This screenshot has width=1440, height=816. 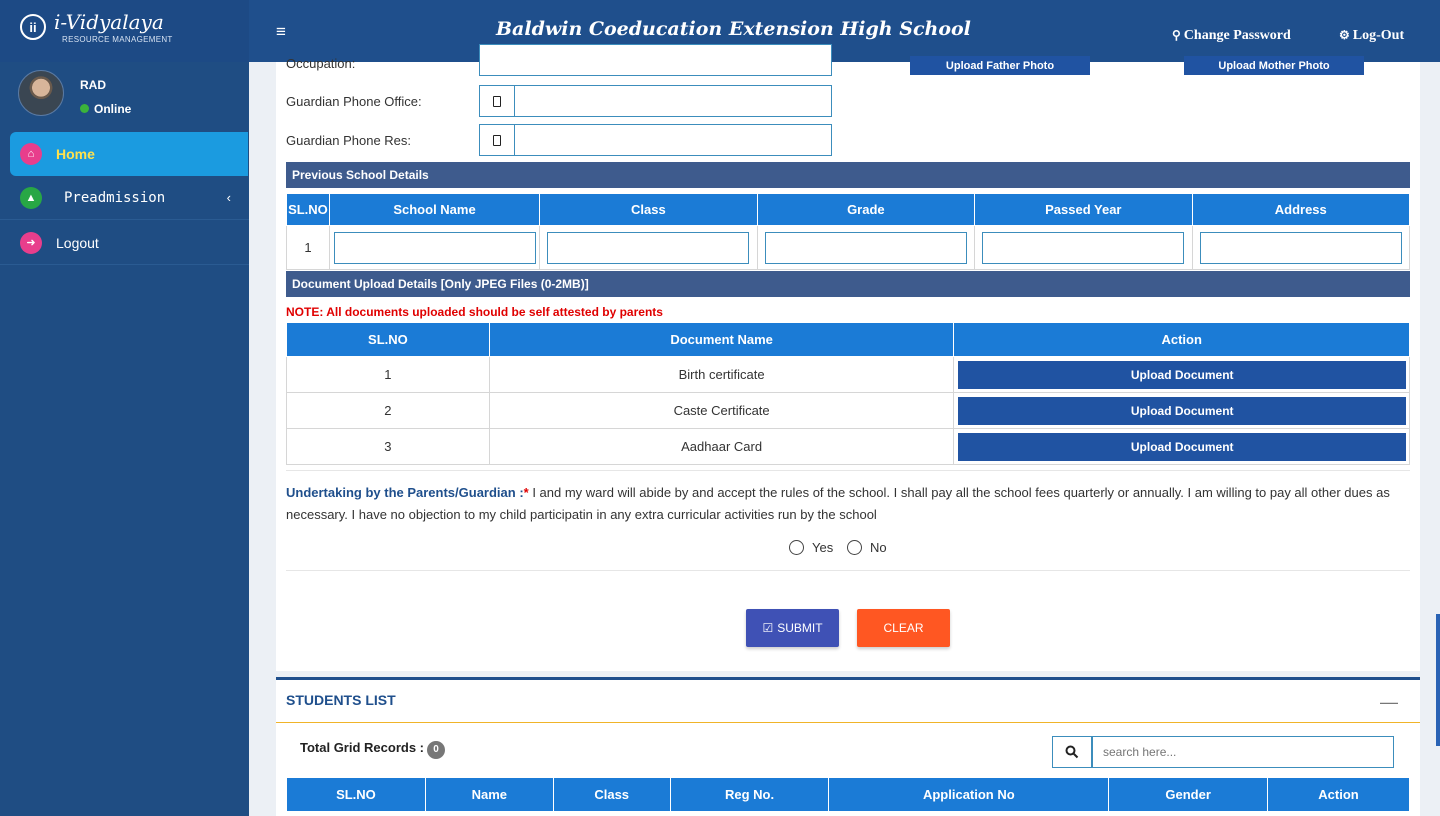 I want to click on submit-button: ☑ SUBMIT, so click(x=792, y=628).